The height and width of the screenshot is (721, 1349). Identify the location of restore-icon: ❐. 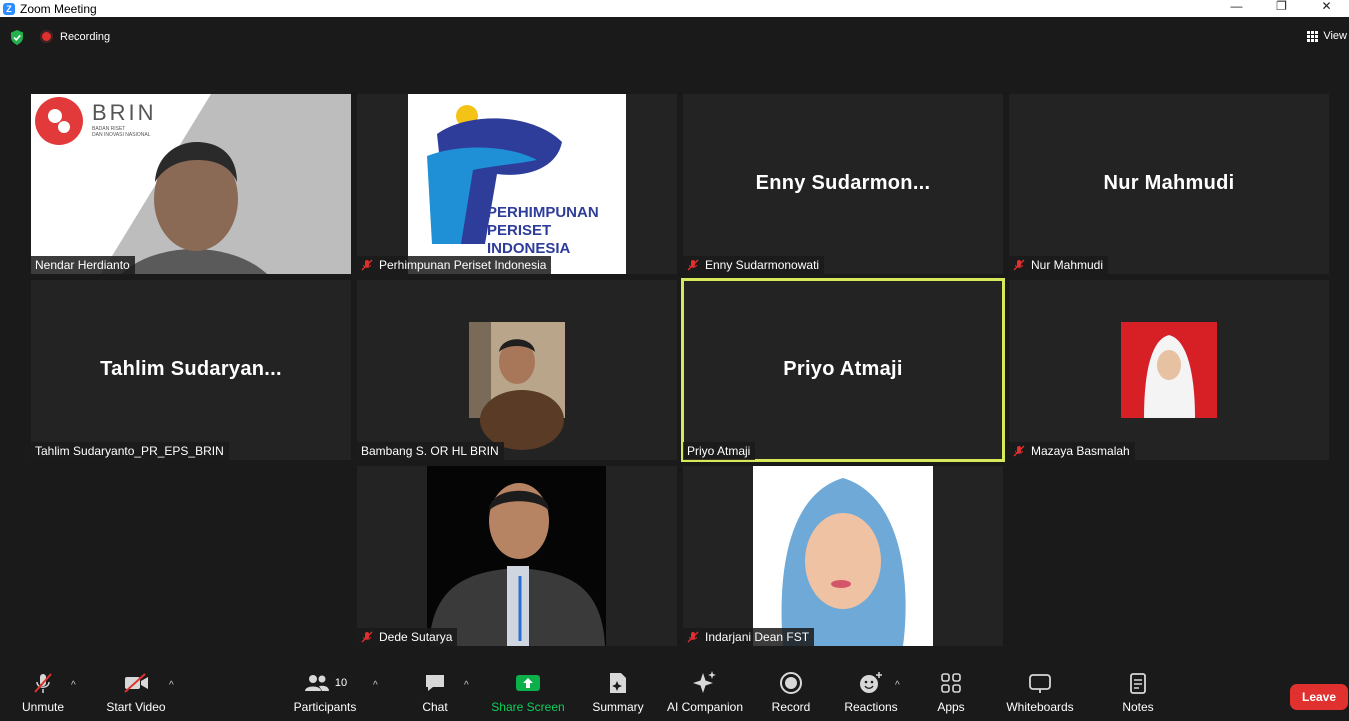
(1281, 8).